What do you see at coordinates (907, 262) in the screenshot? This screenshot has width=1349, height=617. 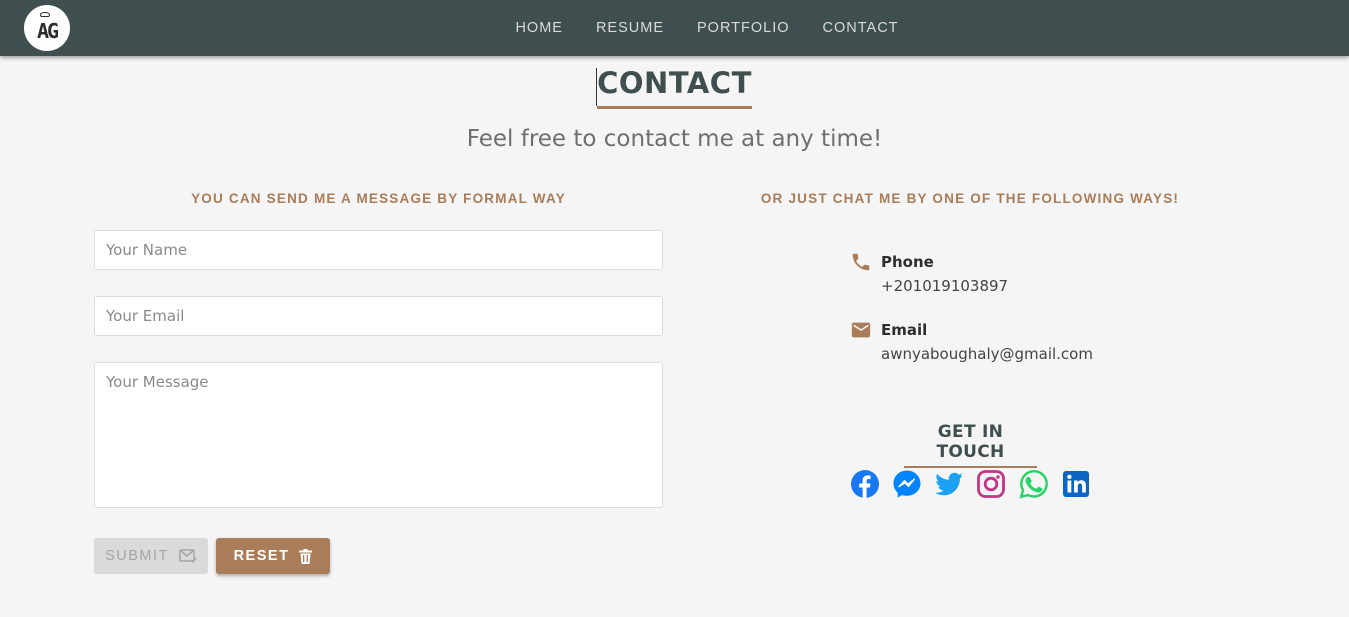 I see `phone-label: Phone` at bounding box center [907, 262].